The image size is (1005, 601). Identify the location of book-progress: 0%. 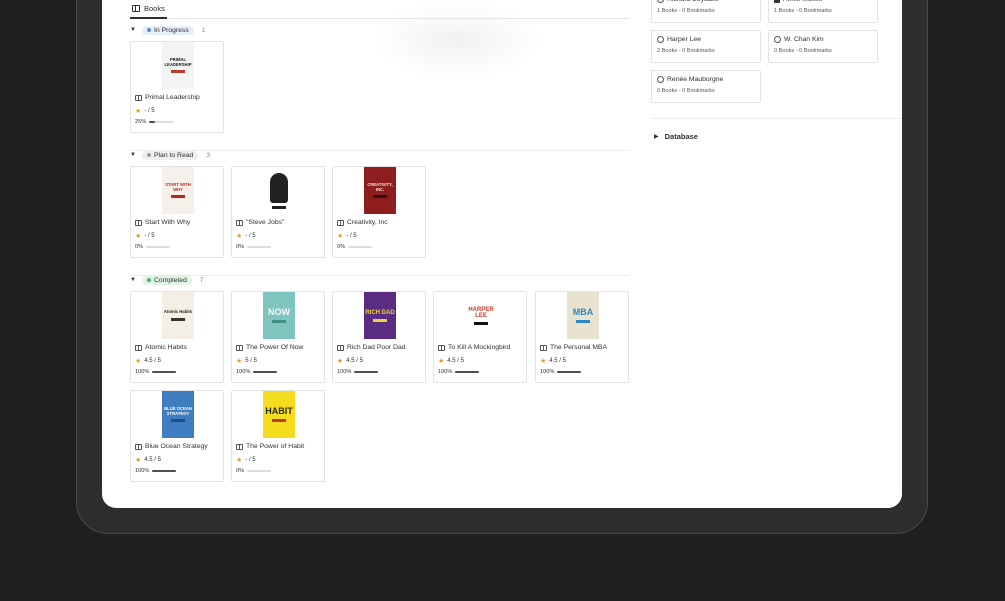
(254, 471).